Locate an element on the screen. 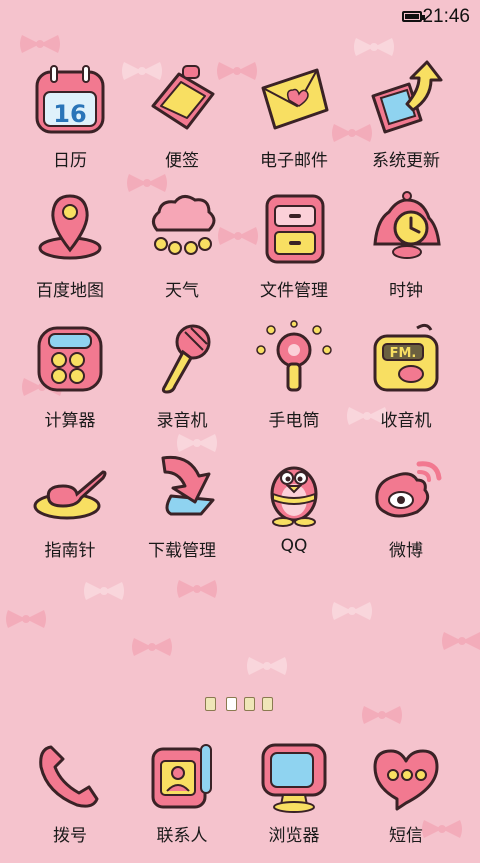 This screenshot has height=863, width=480. dock: 拨号 联系人 浏览器 短信 is located at coordinates (240, 795).